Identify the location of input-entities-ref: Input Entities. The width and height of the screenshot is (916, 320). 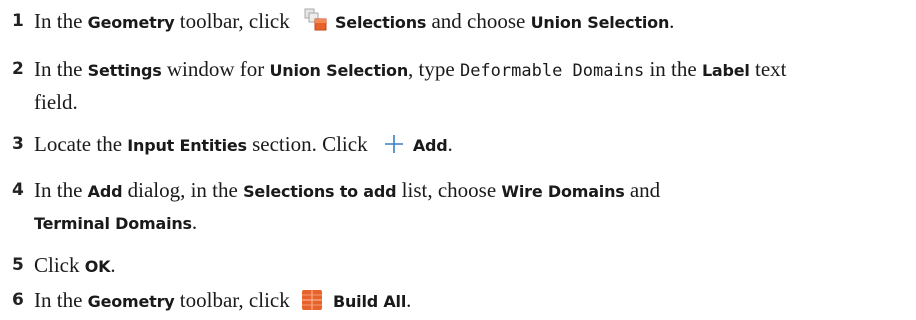
(187, 145).